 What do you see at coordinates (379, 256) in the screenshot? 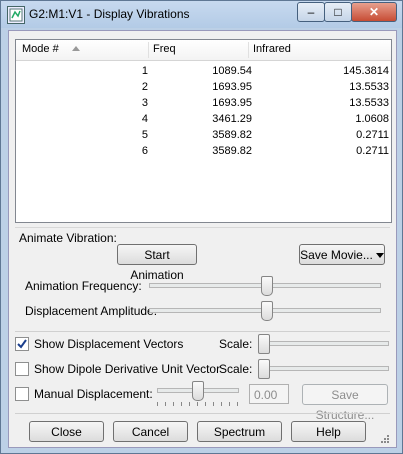
I see `dropdown-arrow-icon` at bounding box center [379, 256].